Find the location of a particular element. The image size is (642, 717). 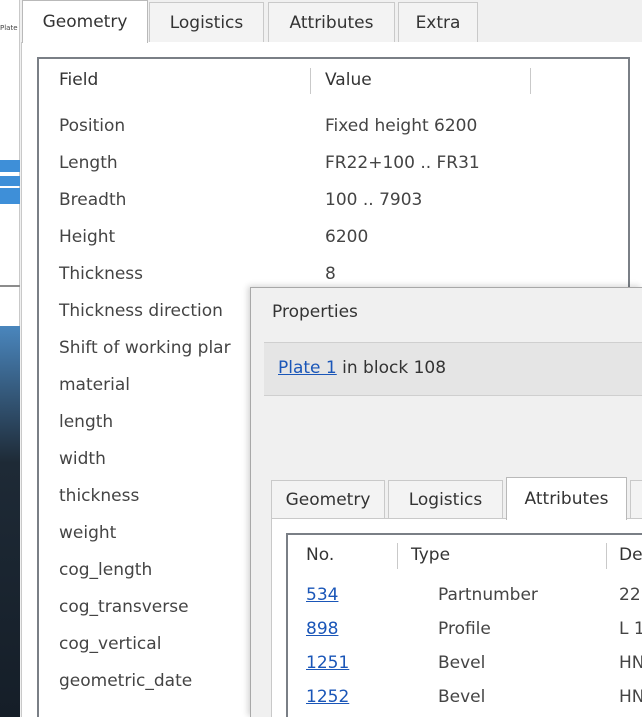

table-row: Height 6200 is located at coordinates (333, 238).